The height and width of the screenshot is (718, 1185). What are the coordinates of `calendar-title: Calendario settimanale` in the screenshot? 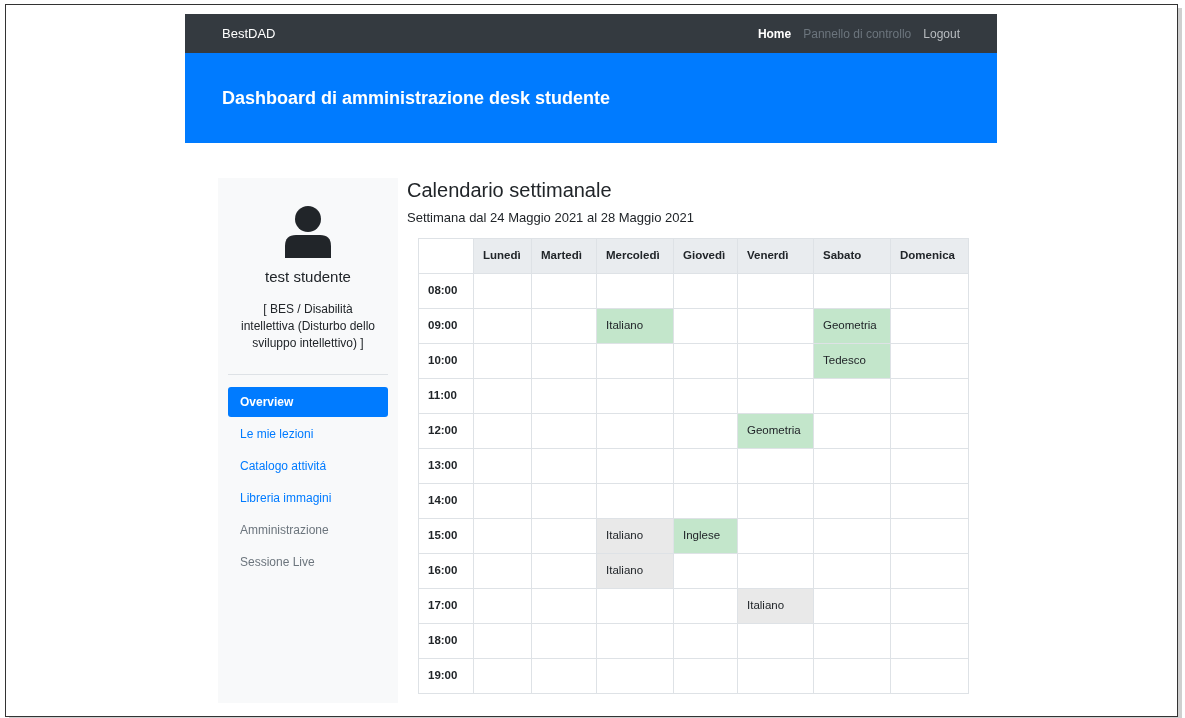 It's located at (510, 190).